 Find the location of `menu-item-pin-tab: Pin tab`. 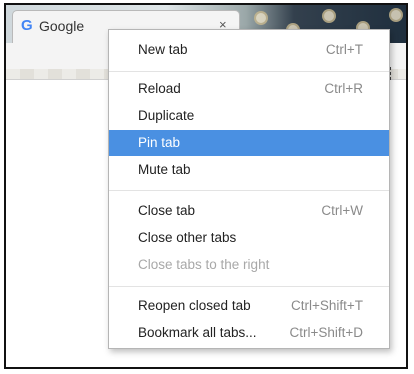

menu-item-pin-tab: Pin tab is located at coordinates (249, 143).